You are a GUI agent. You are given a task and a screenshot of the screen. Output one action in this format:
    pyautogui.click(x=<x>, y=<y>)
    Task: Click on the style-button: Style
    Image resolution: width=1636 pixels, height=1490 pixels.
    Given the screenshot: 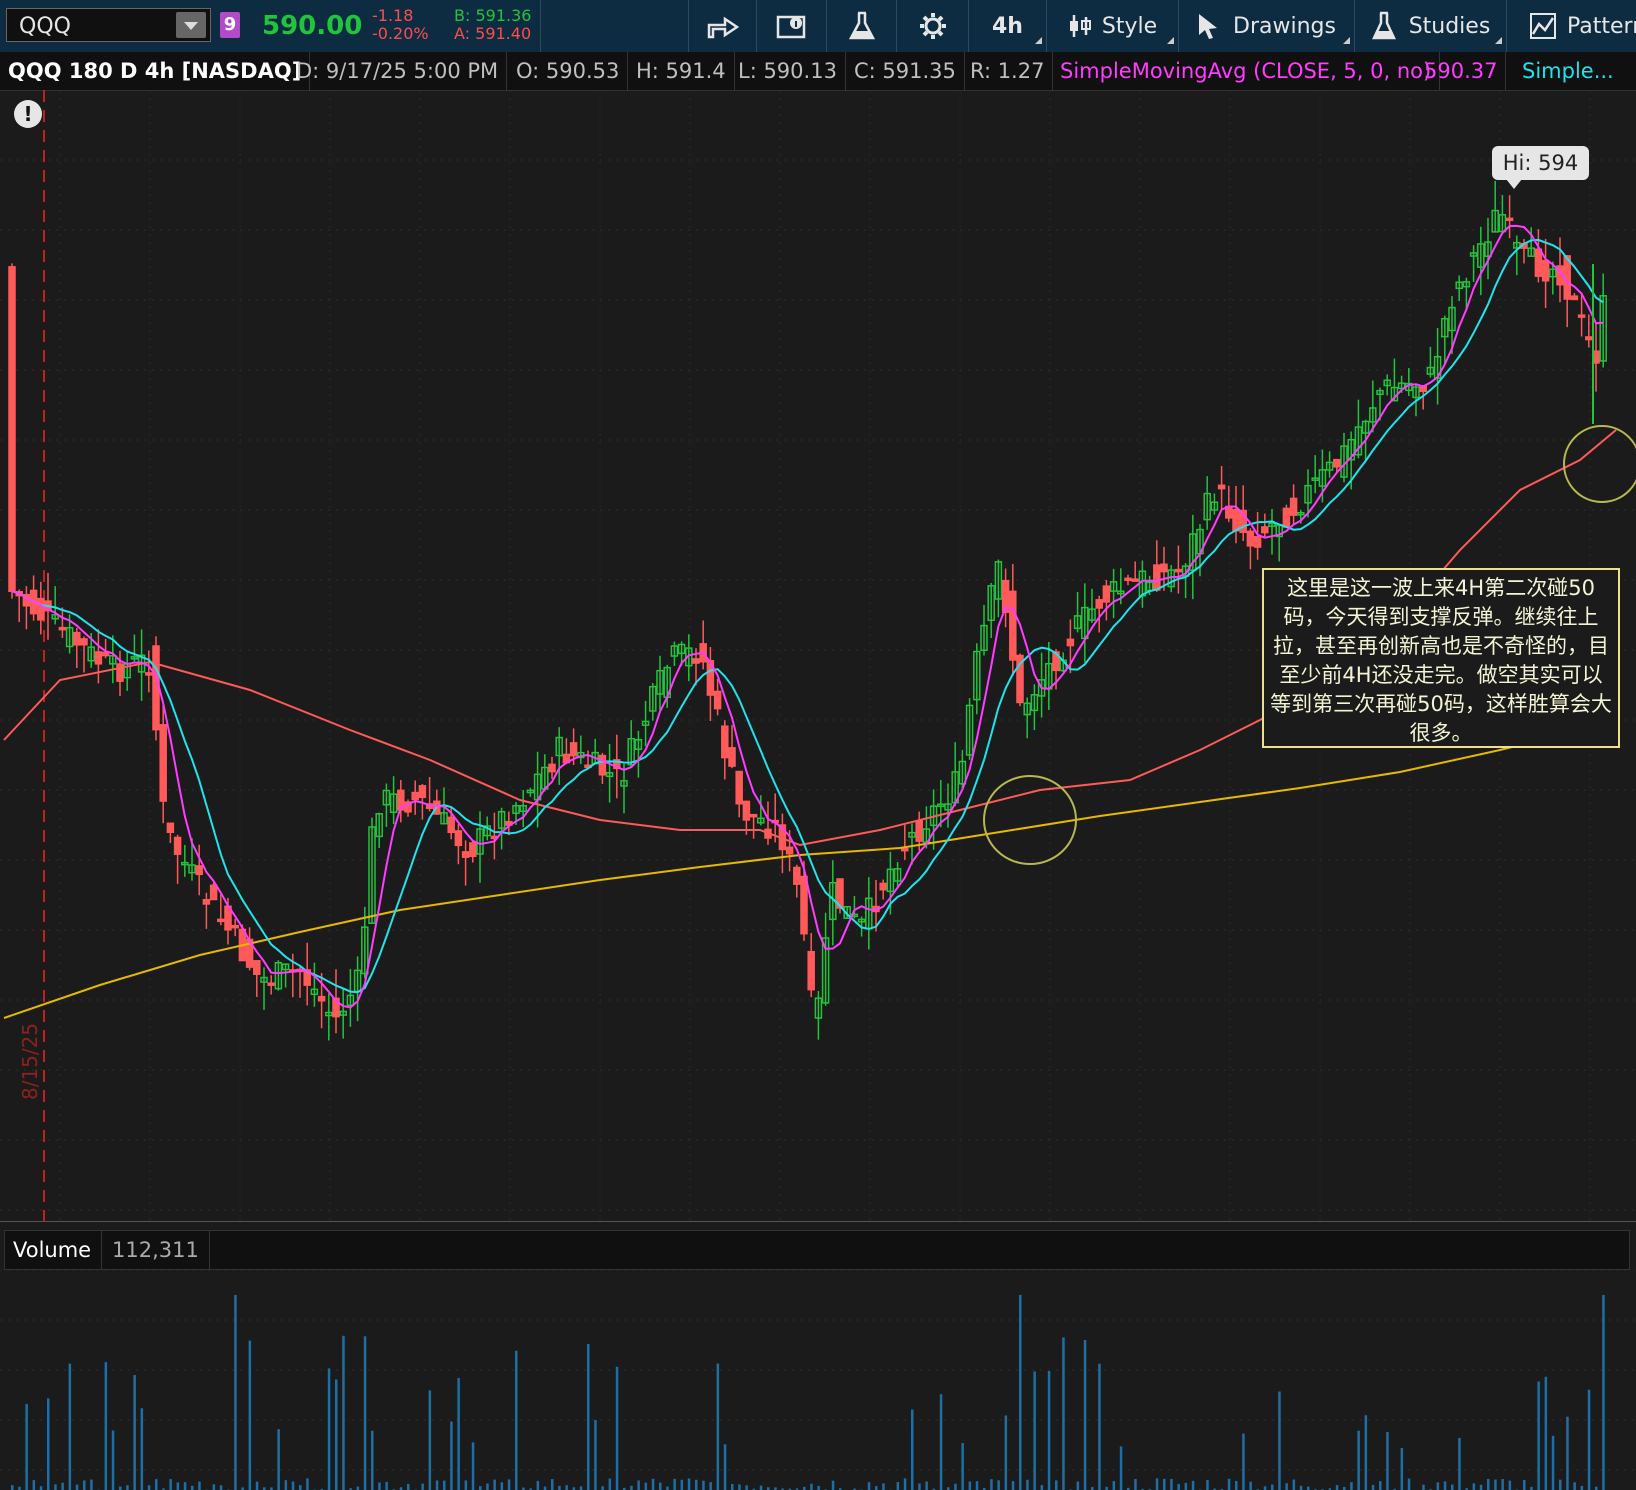 What is the action you would take?
    pyautogui.click(x=1112, y=26)
    